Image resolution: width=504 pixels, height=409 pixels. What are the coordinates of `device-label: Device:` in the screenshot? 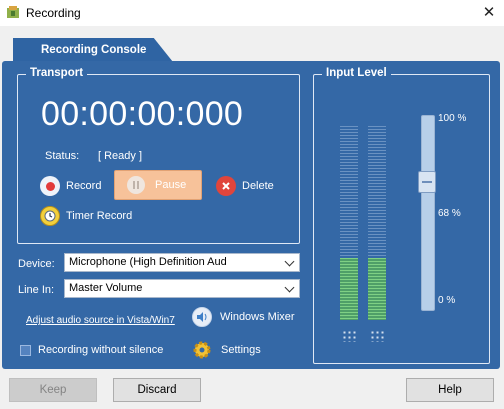 It's located at (36, 264).